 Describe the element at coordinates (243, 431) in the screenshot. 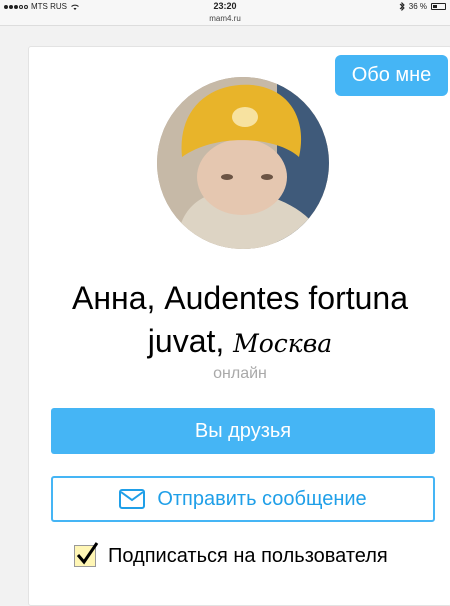

I see `friends-button: Вы друзья` at that location.